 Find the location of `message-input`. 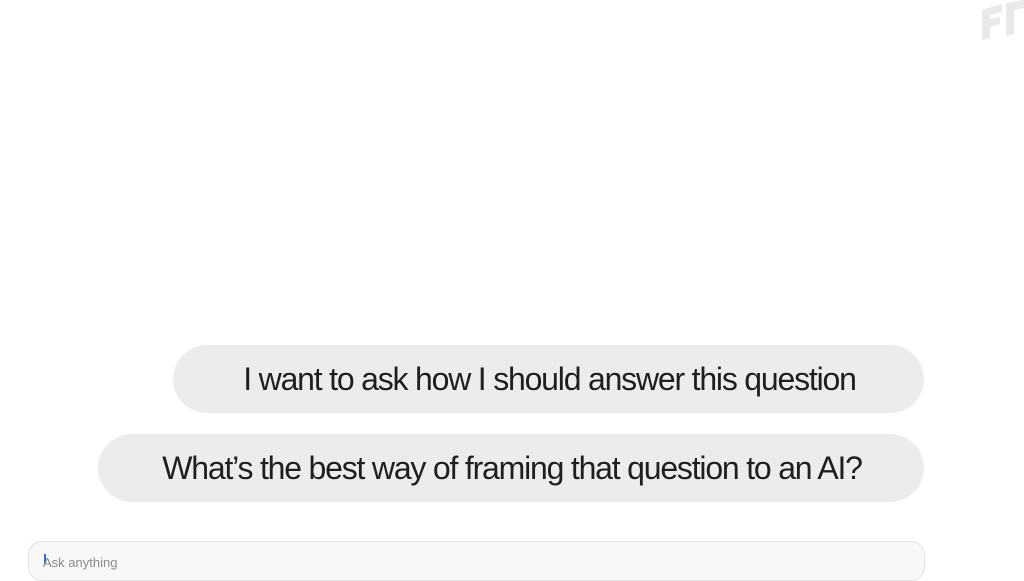

message-input is located at coordinates (343, 562).